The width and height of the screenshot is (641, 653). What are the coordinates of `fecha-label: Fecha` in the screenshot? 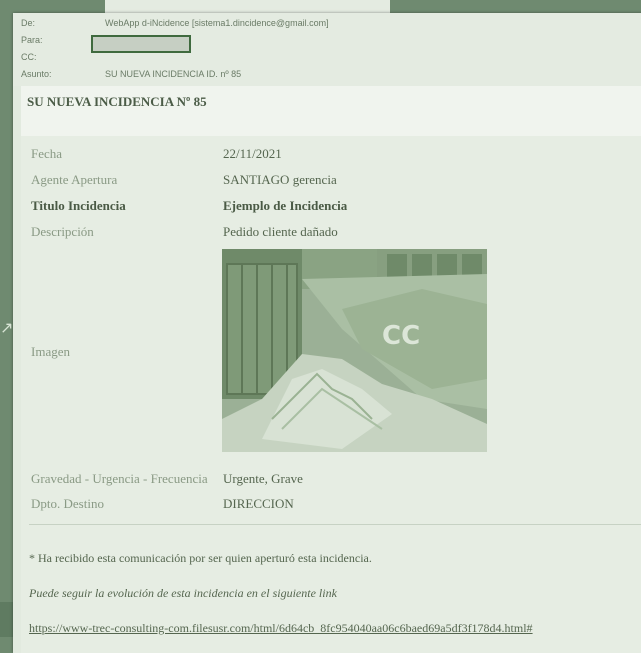 It's located at (47, 153).